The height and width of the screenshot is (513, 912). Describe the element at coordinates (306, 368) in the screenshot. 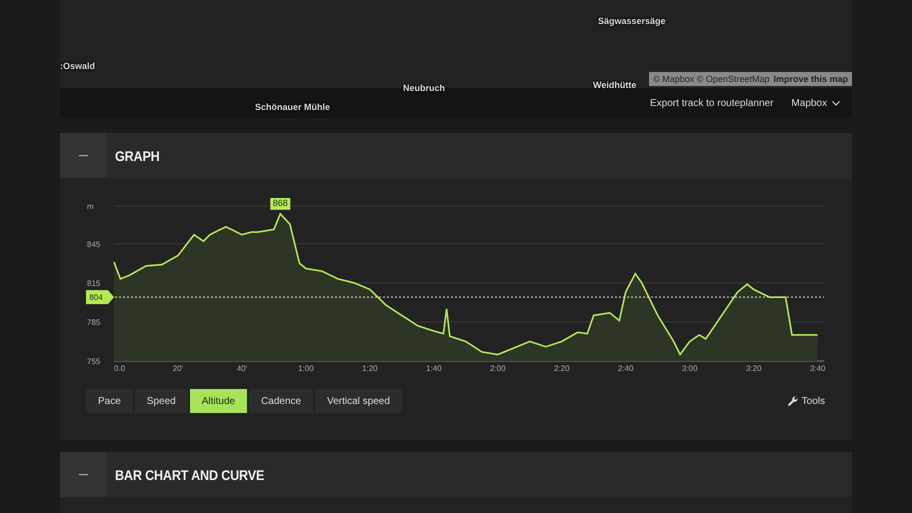

I see `x-tick-label: 1:00` at that location.